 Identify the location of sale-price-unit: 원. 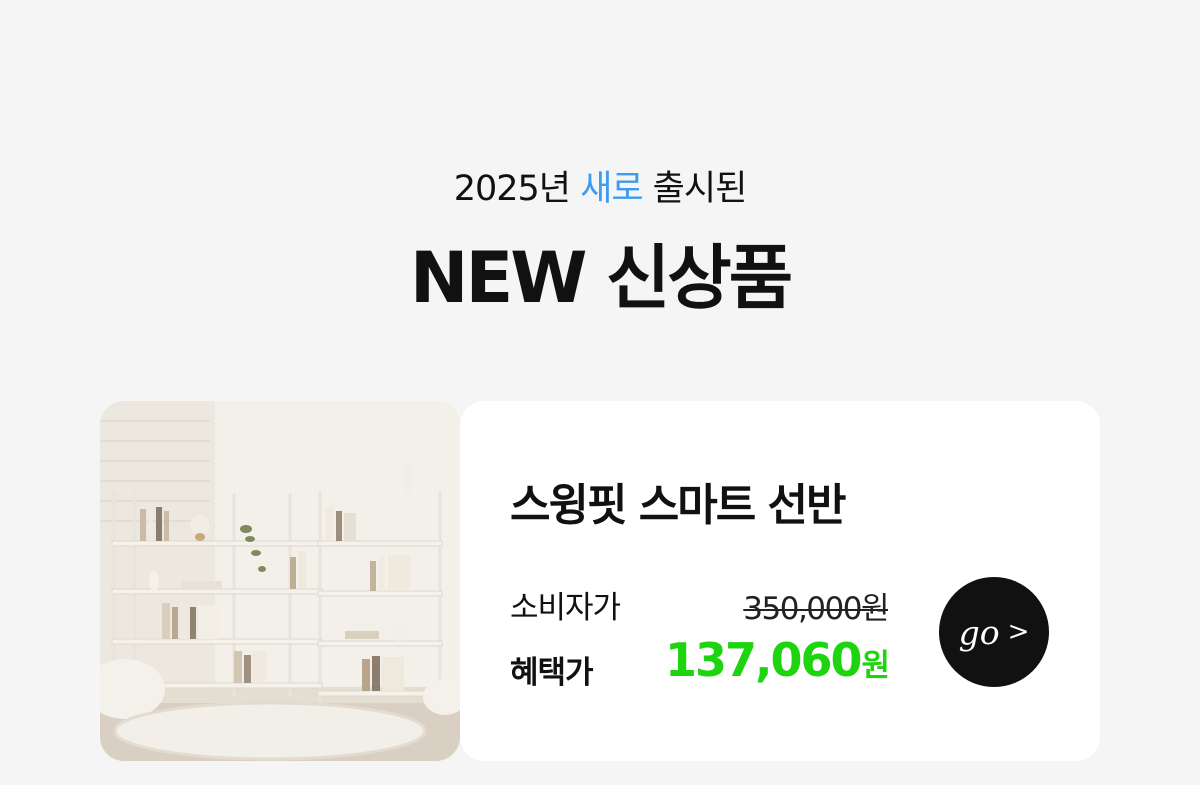
(875, 666).